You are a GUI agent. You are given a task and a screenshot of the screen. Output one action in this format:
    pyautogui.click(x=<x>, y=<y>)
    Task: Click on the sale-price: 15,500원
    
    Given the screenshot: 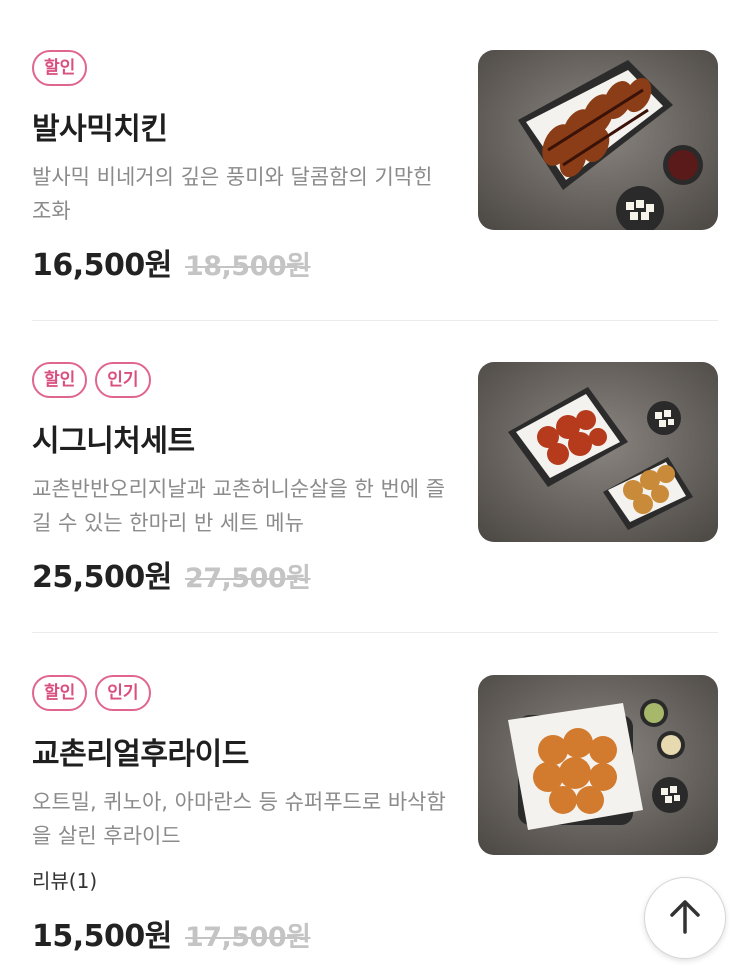 What is the action you would take?
    pyautogui.click(x=102, y=936)
    